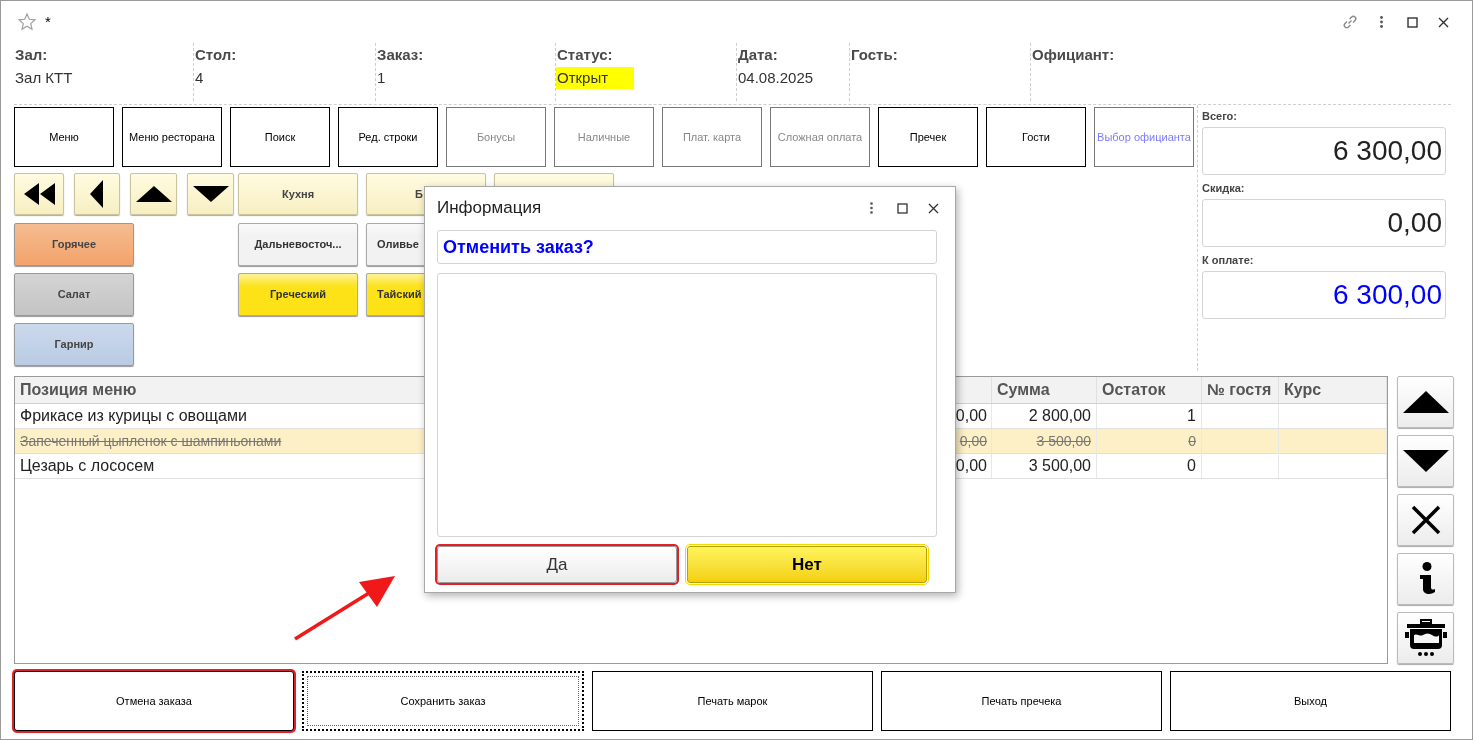 The width and height of the screenshot is (1473, 740). I want to click on dialog-title: Информация, so click(489, 208).